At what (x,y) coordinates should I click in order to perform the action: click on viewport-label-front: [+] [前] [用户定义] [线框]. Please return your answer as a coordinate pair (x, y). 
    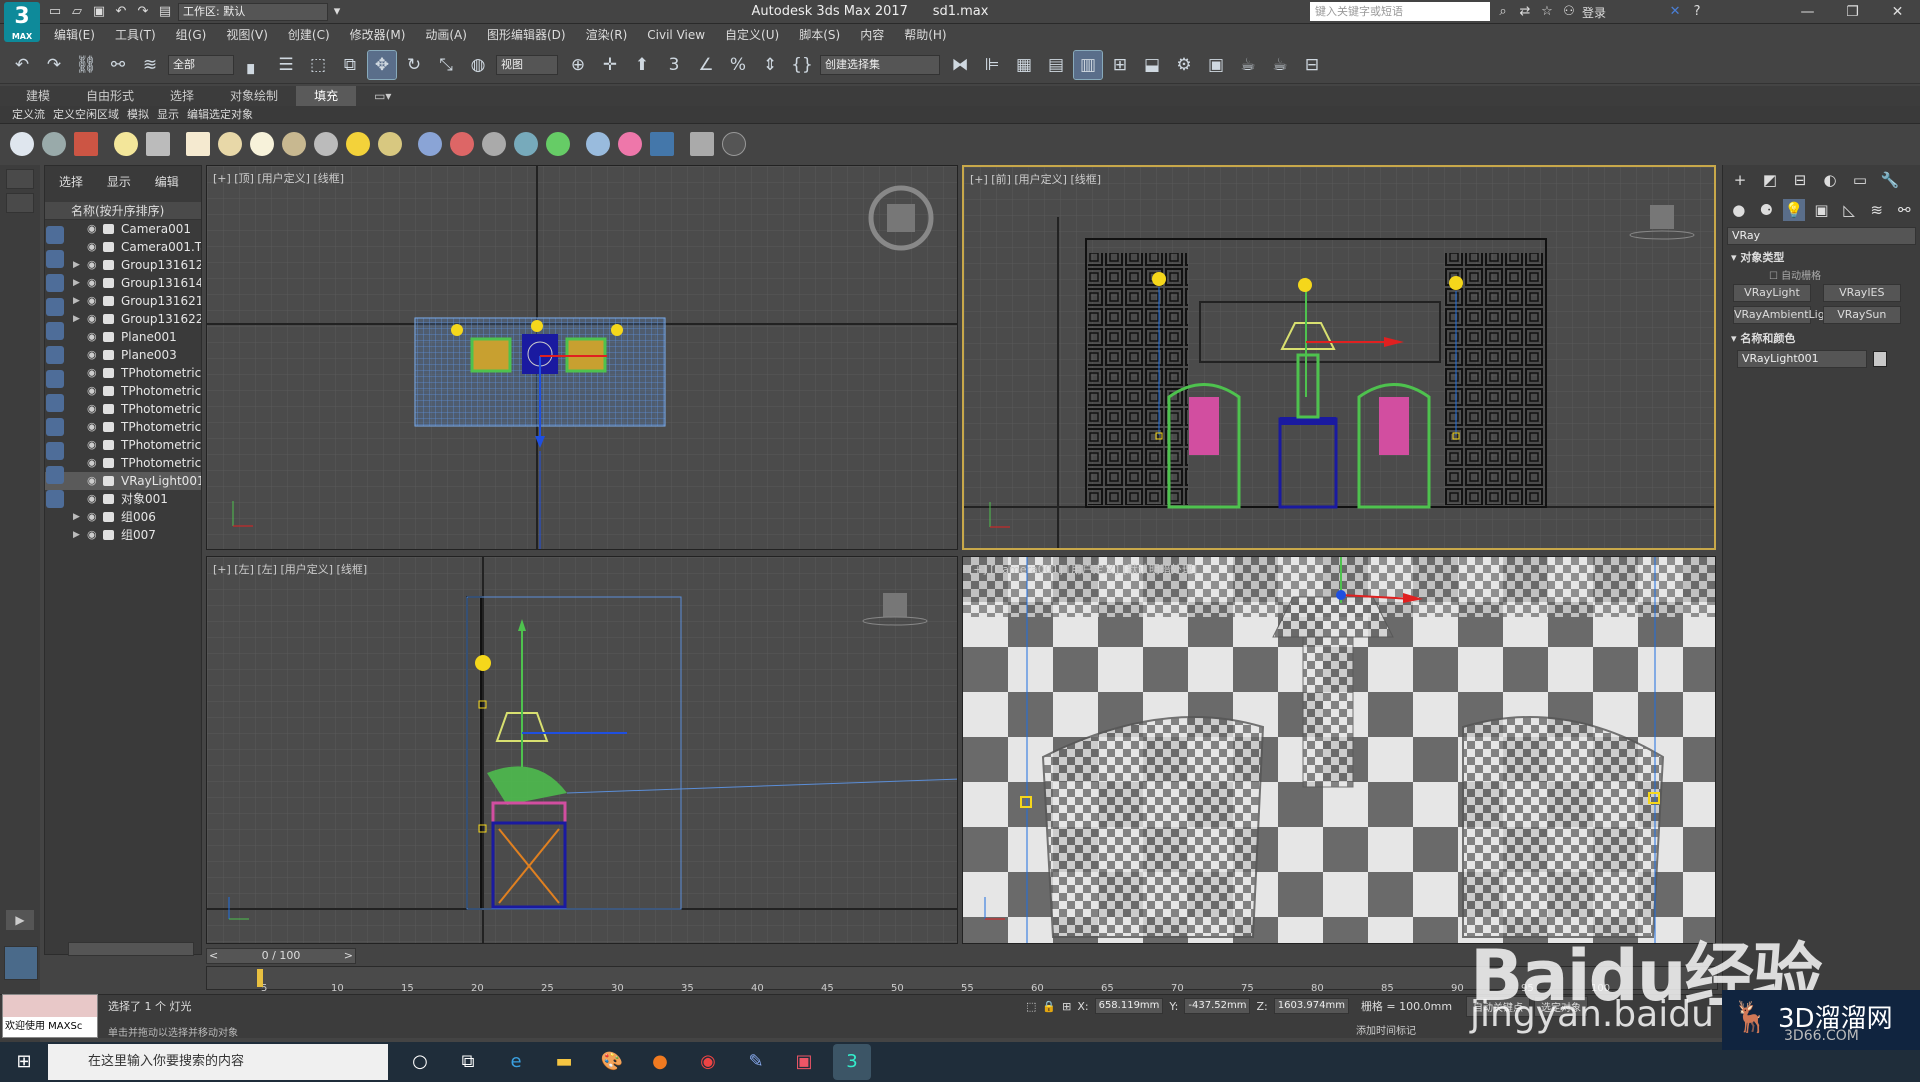
    Looking at the image, I should click on (1035, 179).